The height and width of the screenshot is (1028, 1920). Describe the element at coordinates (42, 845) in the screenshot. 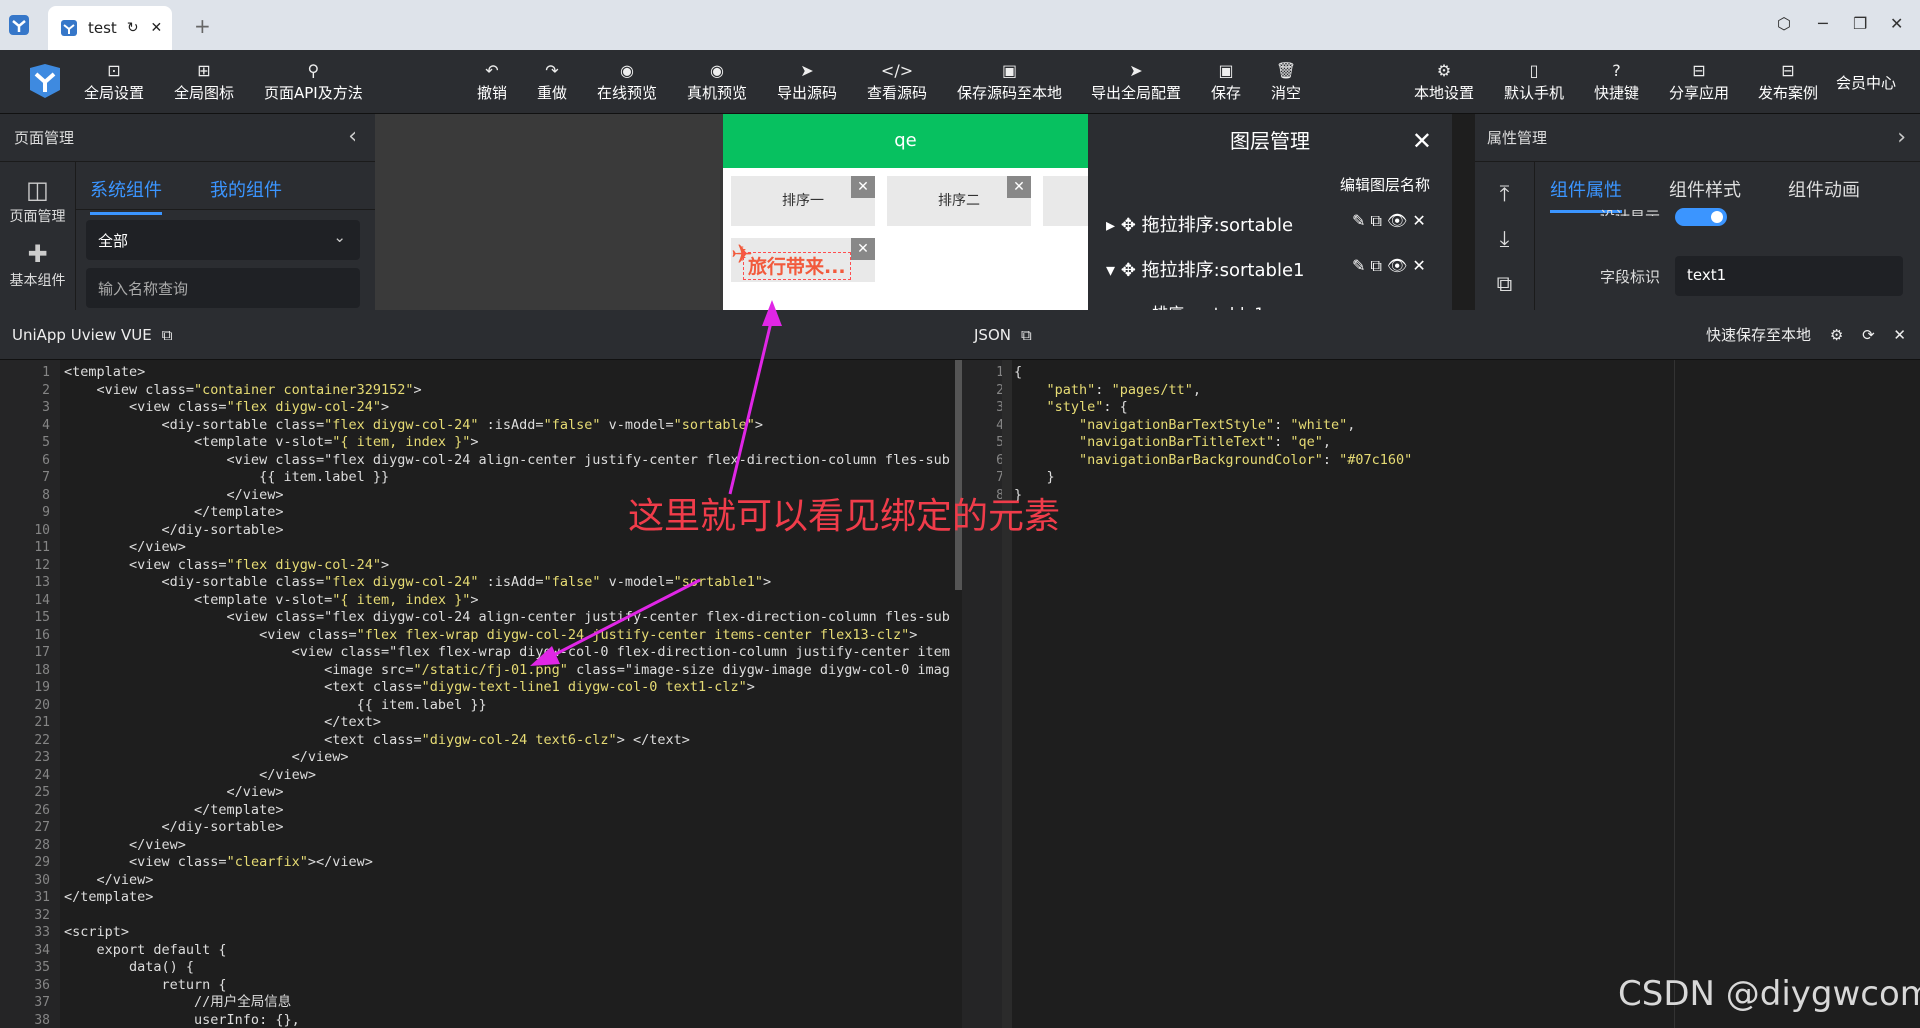

I see `line-number: 28` at that location.